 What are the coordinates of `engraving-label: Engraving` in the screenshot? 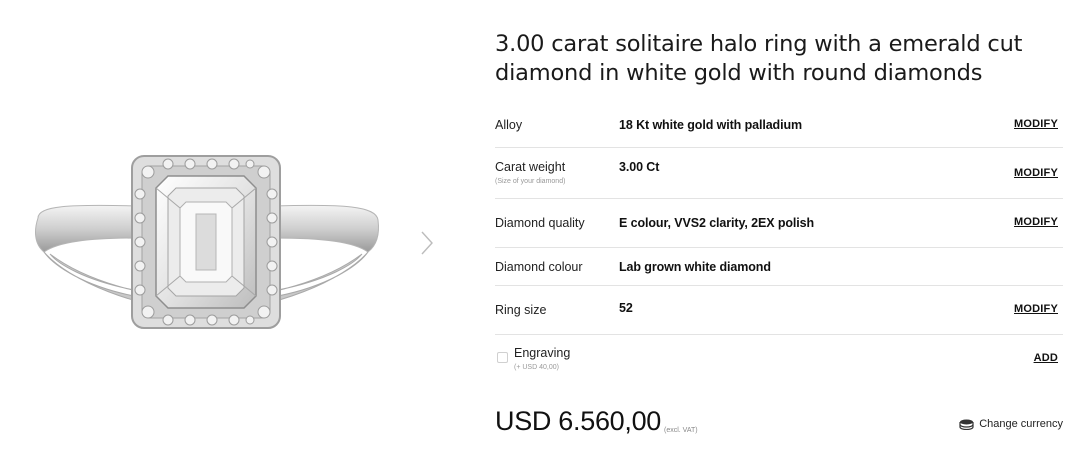 It's located at (542, 353).